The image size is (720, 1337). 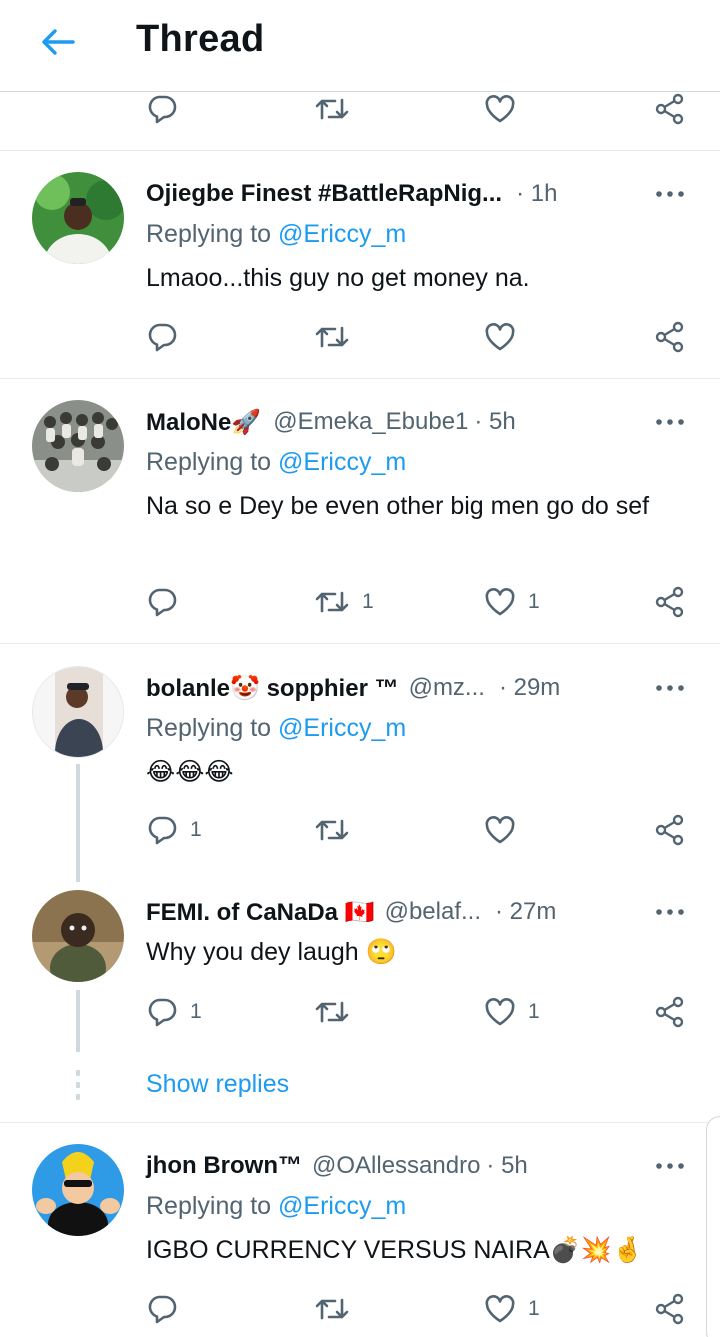 What do you see at coordinates (421, 337) in the screenshot?
I see `tweet-actions` at bounding box center [421, 337].